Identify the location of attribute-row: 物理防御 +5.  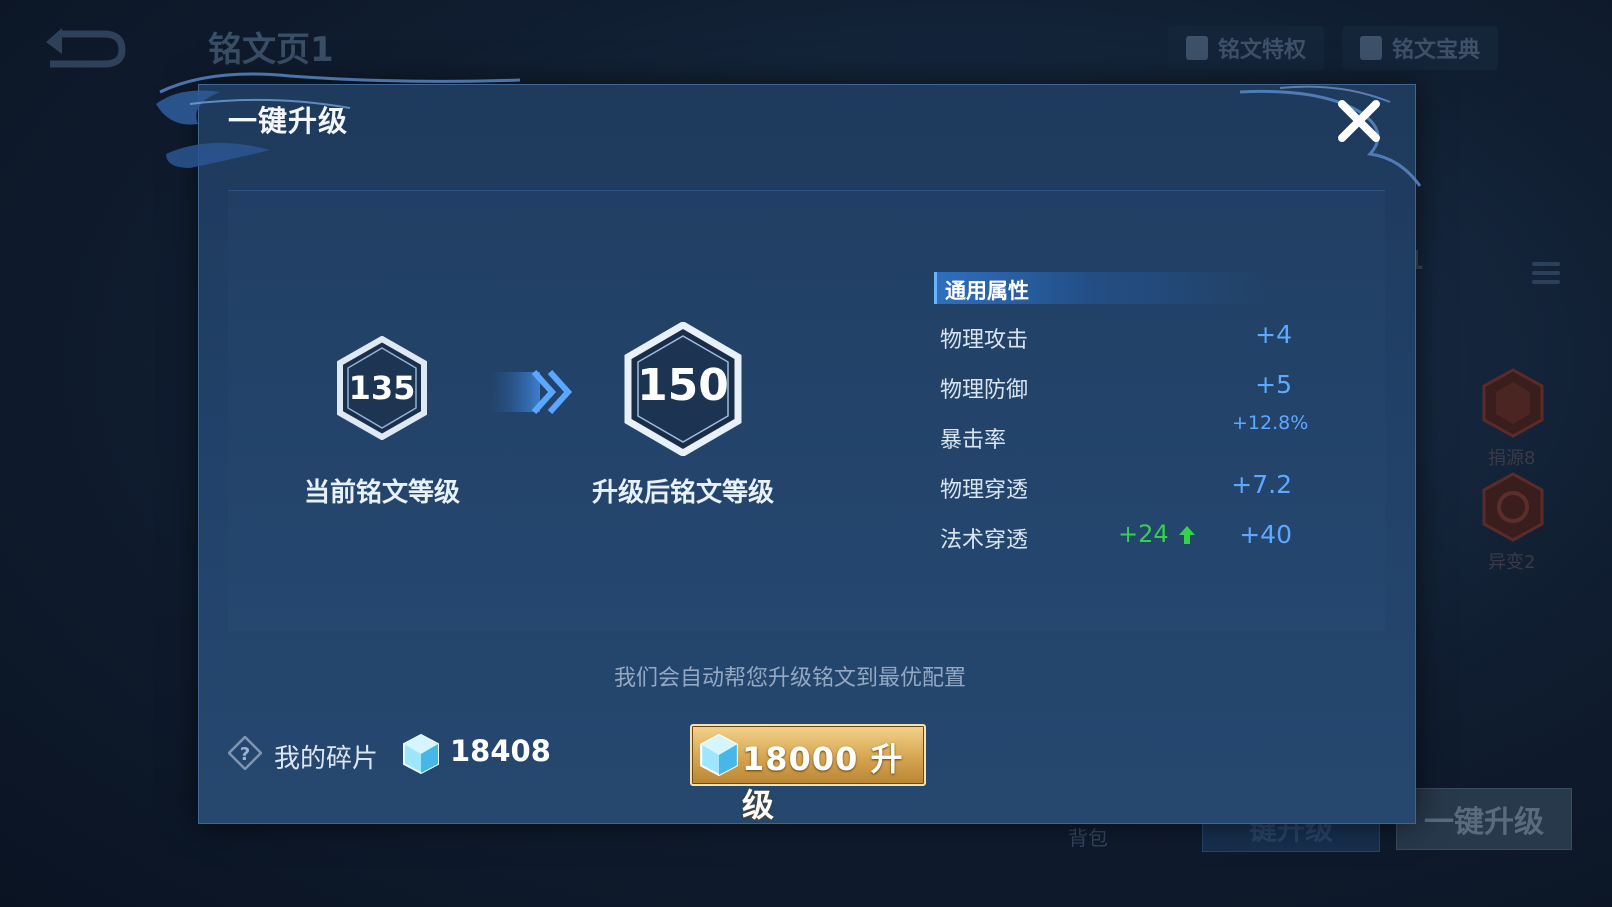
(1116, 388).